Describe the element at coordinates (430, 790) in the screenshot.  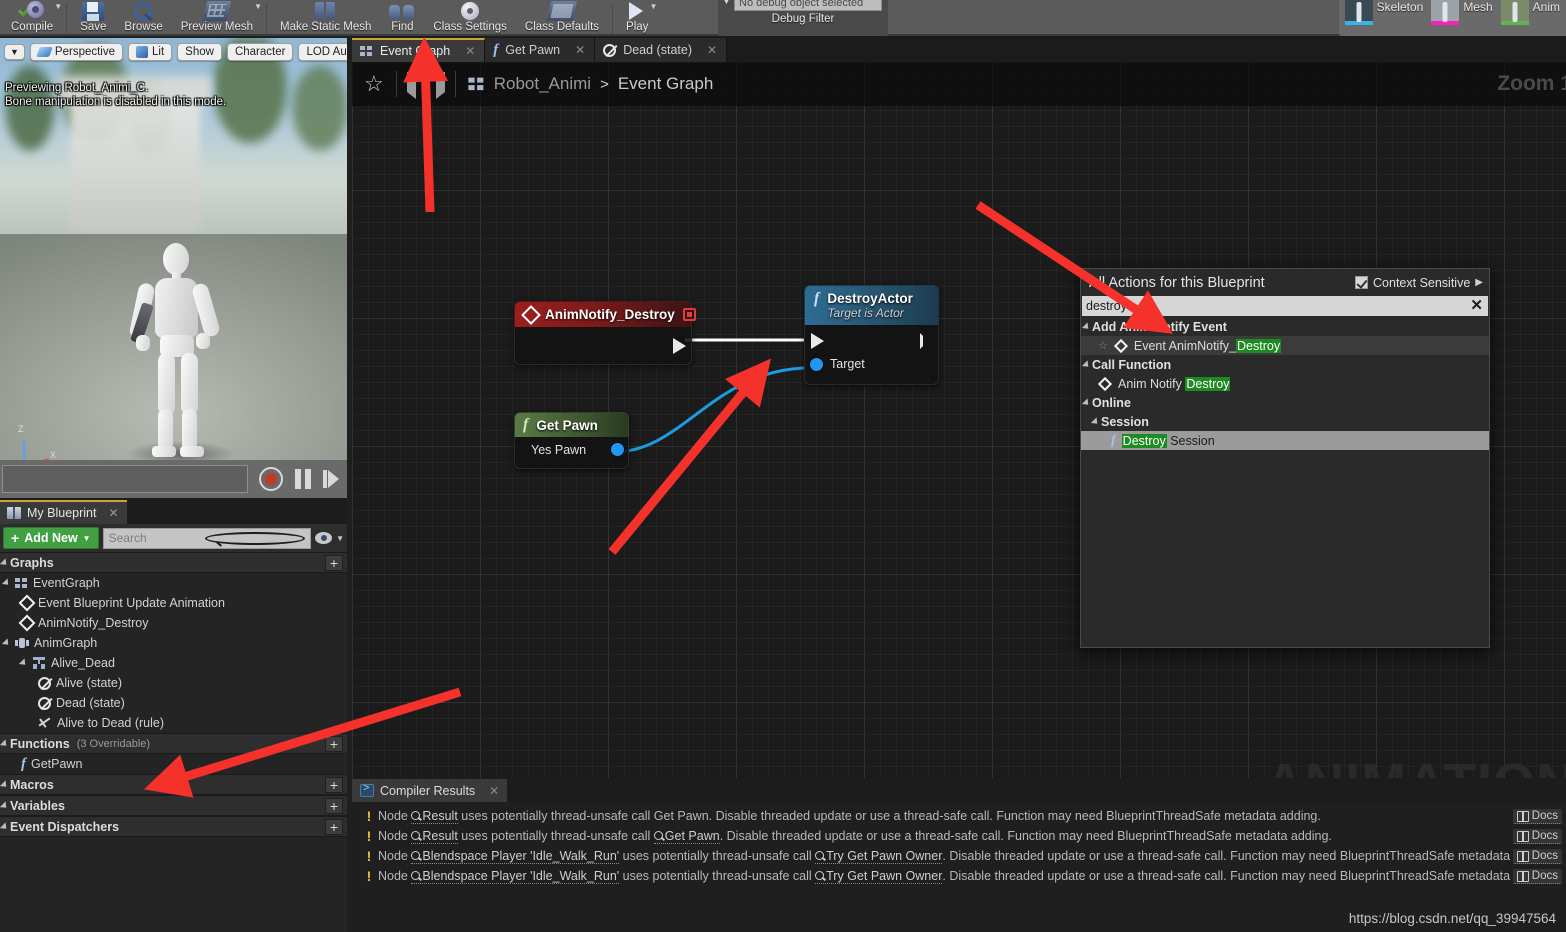
I see `tab-compiler-results: Compiler Results ✕` at that location.